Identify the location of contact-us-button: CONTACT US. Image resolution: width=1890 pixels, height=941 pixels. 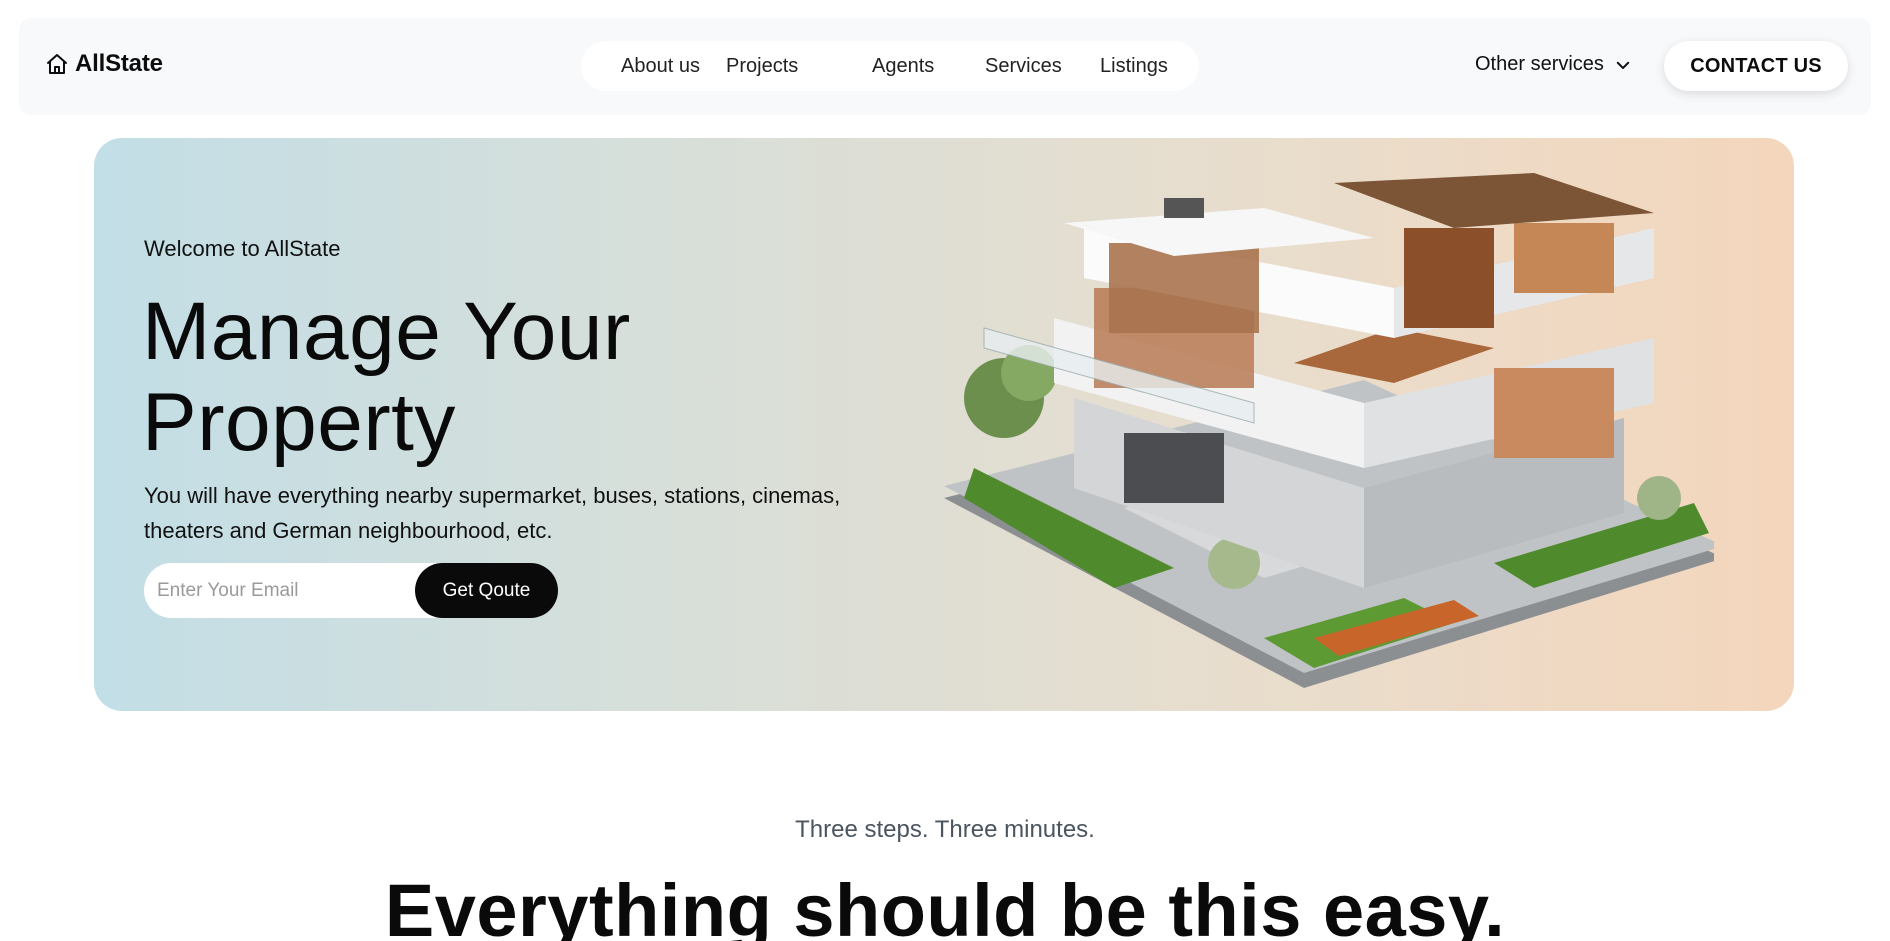
(1756, 66).